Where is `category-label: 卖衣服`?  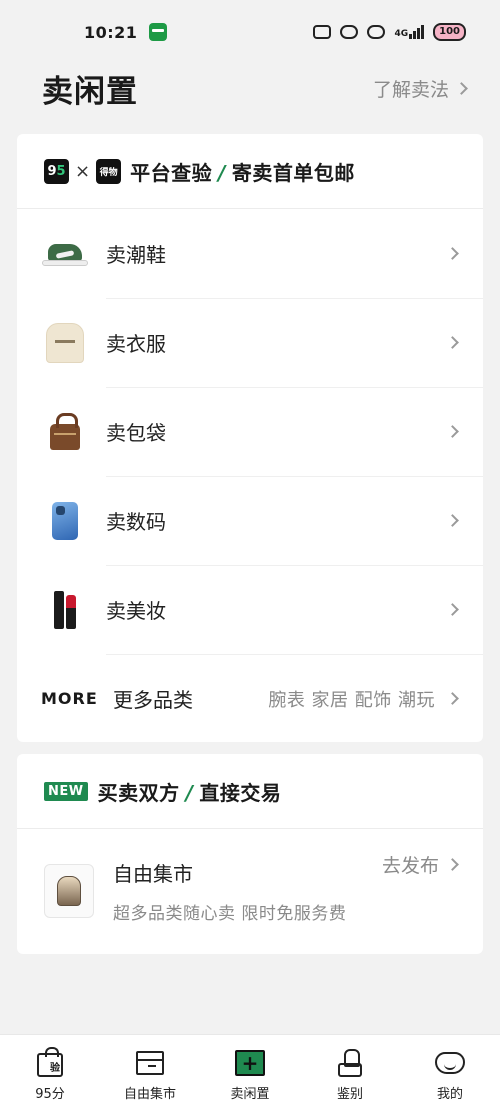
category-label: 卖衣服 is located at coordinates (136, 344).